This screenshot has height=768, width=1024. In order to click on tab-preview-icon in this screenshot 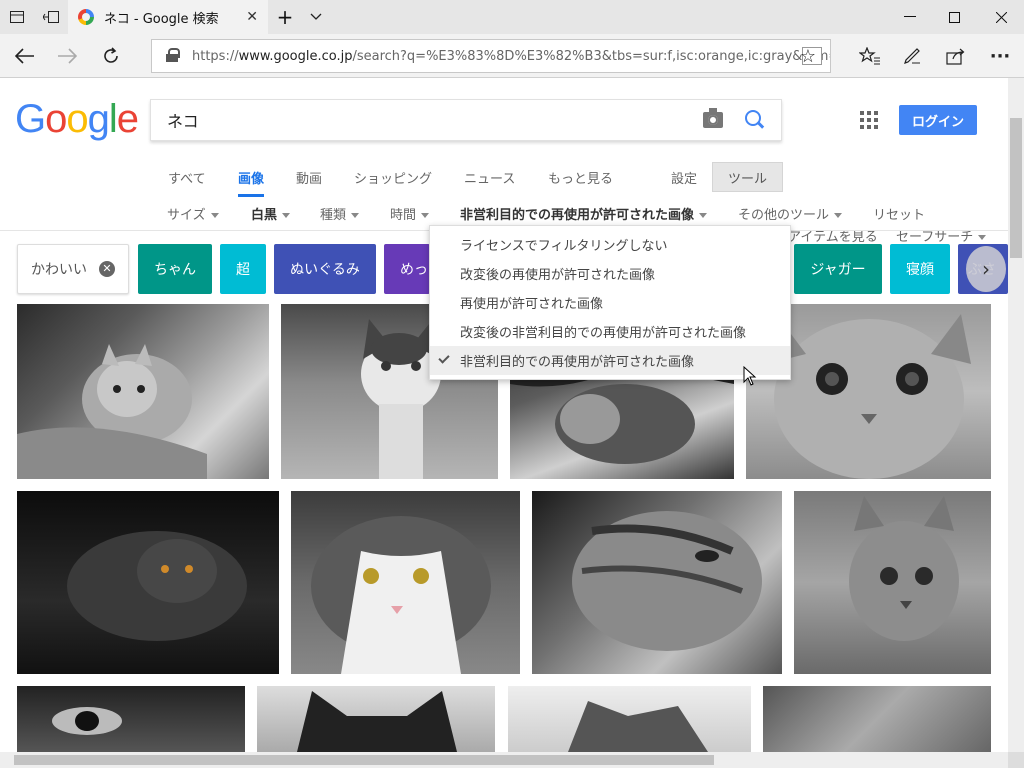, I will do `click(17, 17)`.